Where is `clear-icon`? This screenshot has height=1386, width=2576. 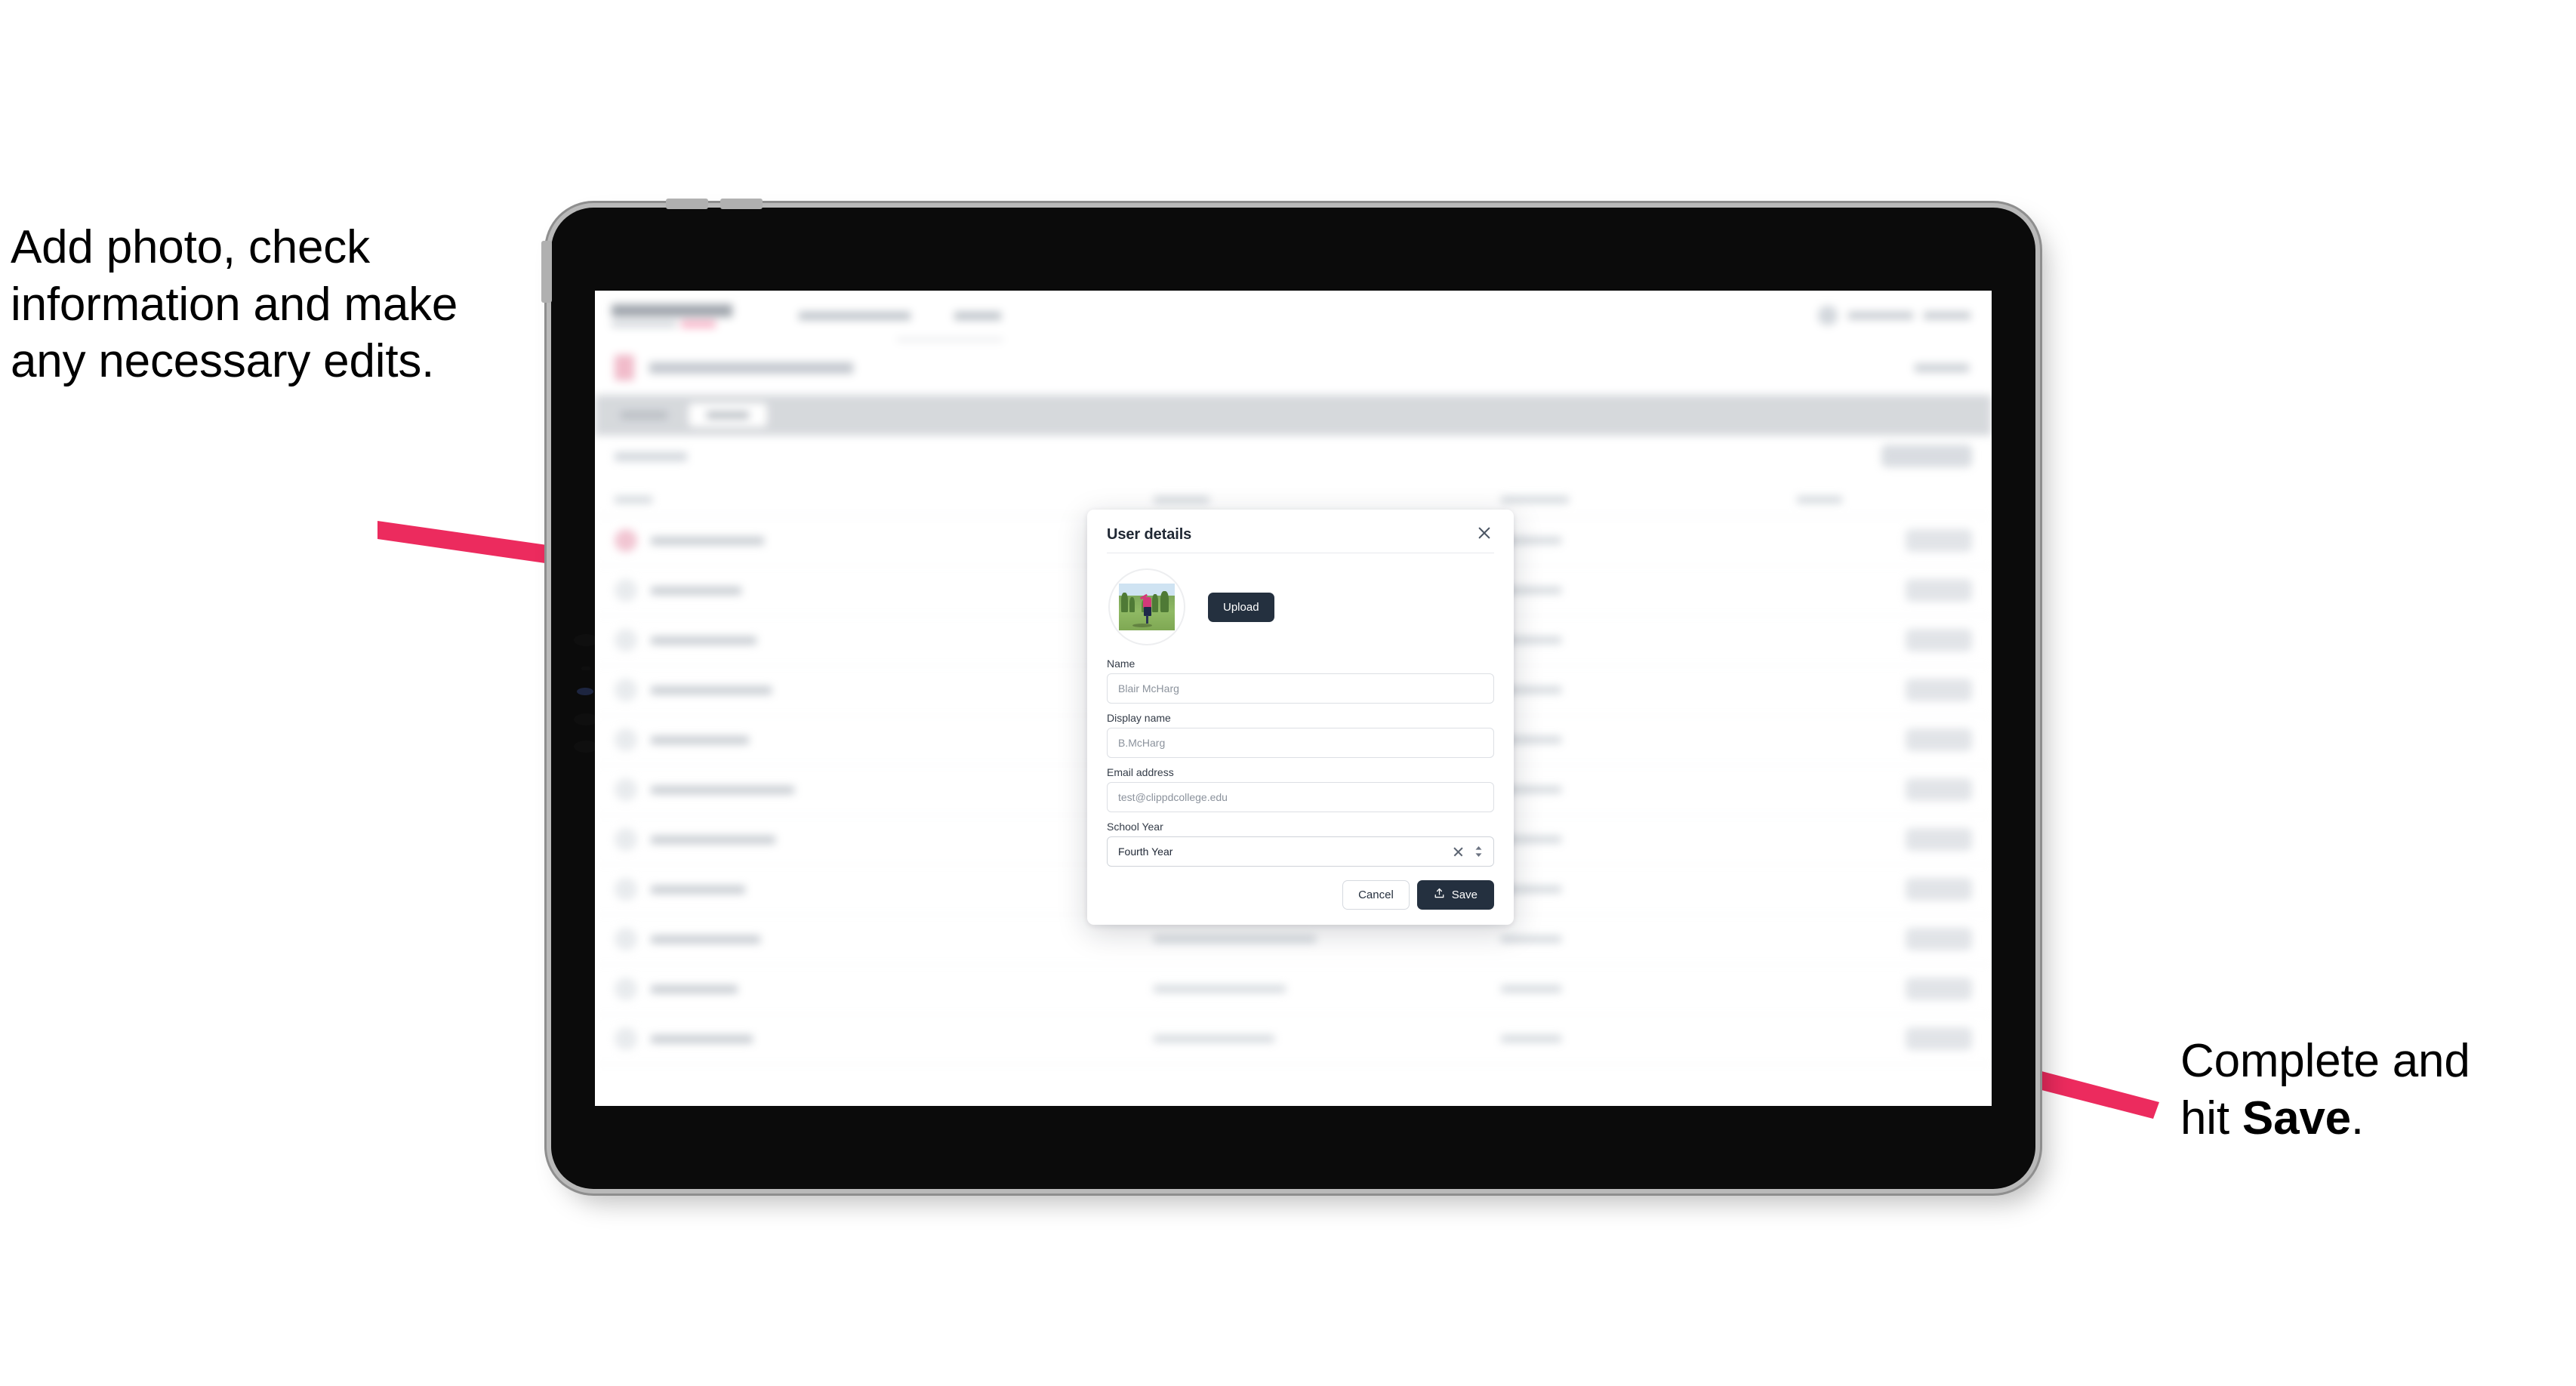
clear-icon is located at coordinates (1458, 852).